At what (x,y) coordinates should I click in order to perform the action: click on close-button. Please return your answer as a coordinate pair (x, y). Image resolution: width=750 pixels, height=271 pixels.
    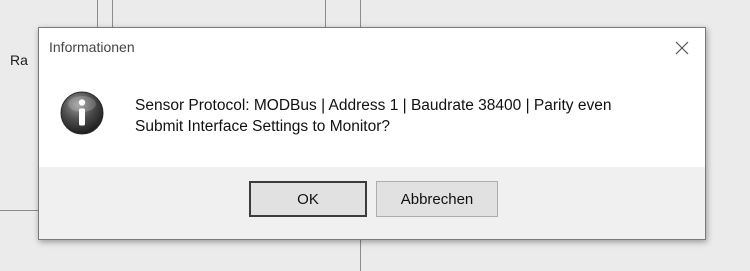
    Looking at the image, I should click on (682, 48).